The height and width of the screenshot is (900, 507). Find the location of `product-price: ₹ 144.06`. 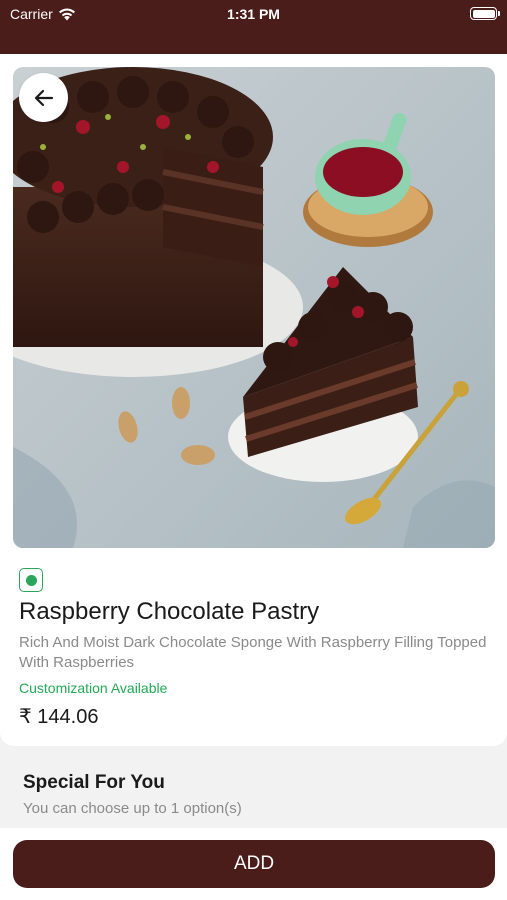

product-price: ₹ 144.06 is located at coordinates (59, 717).